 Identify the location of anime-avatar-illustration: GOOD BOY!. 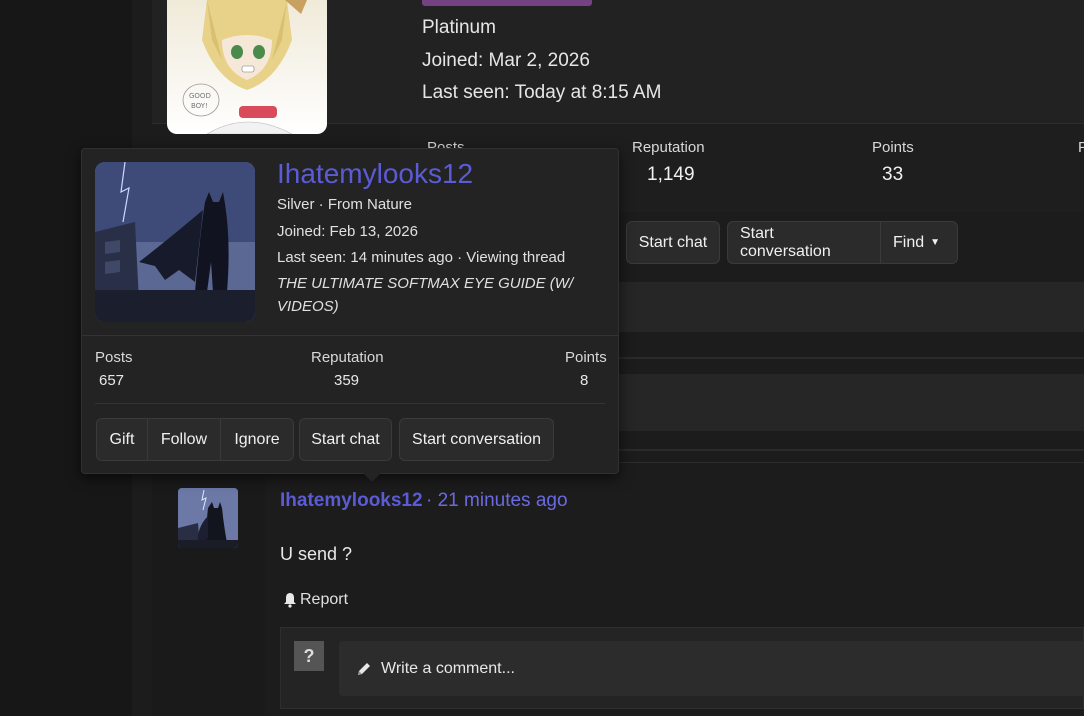
(244, 67).